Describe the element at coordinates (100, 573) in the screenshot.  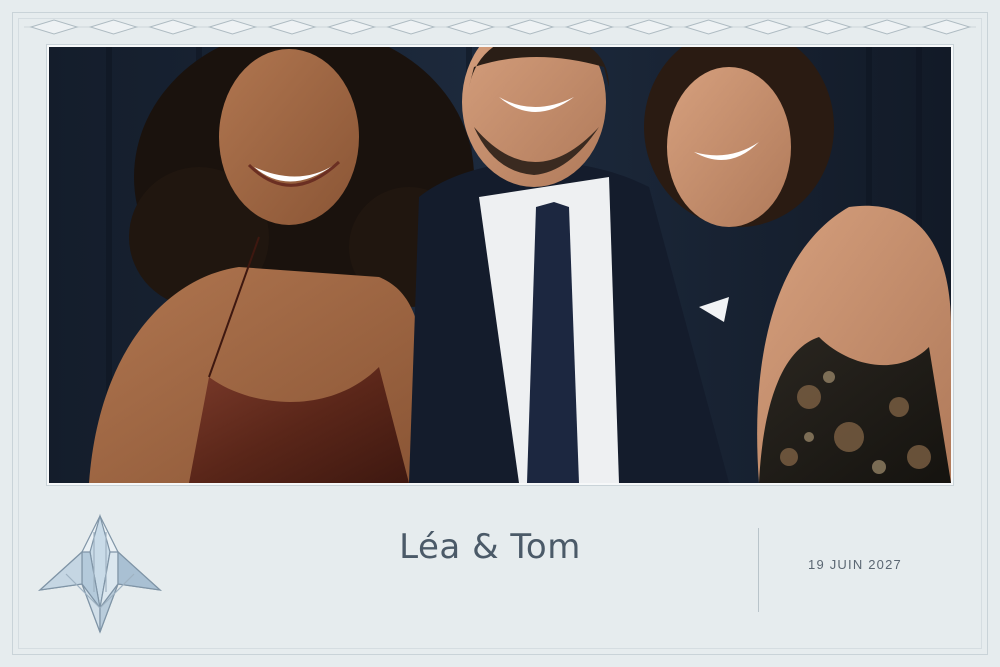
I see `art-deco-crystal-icon` at that location.